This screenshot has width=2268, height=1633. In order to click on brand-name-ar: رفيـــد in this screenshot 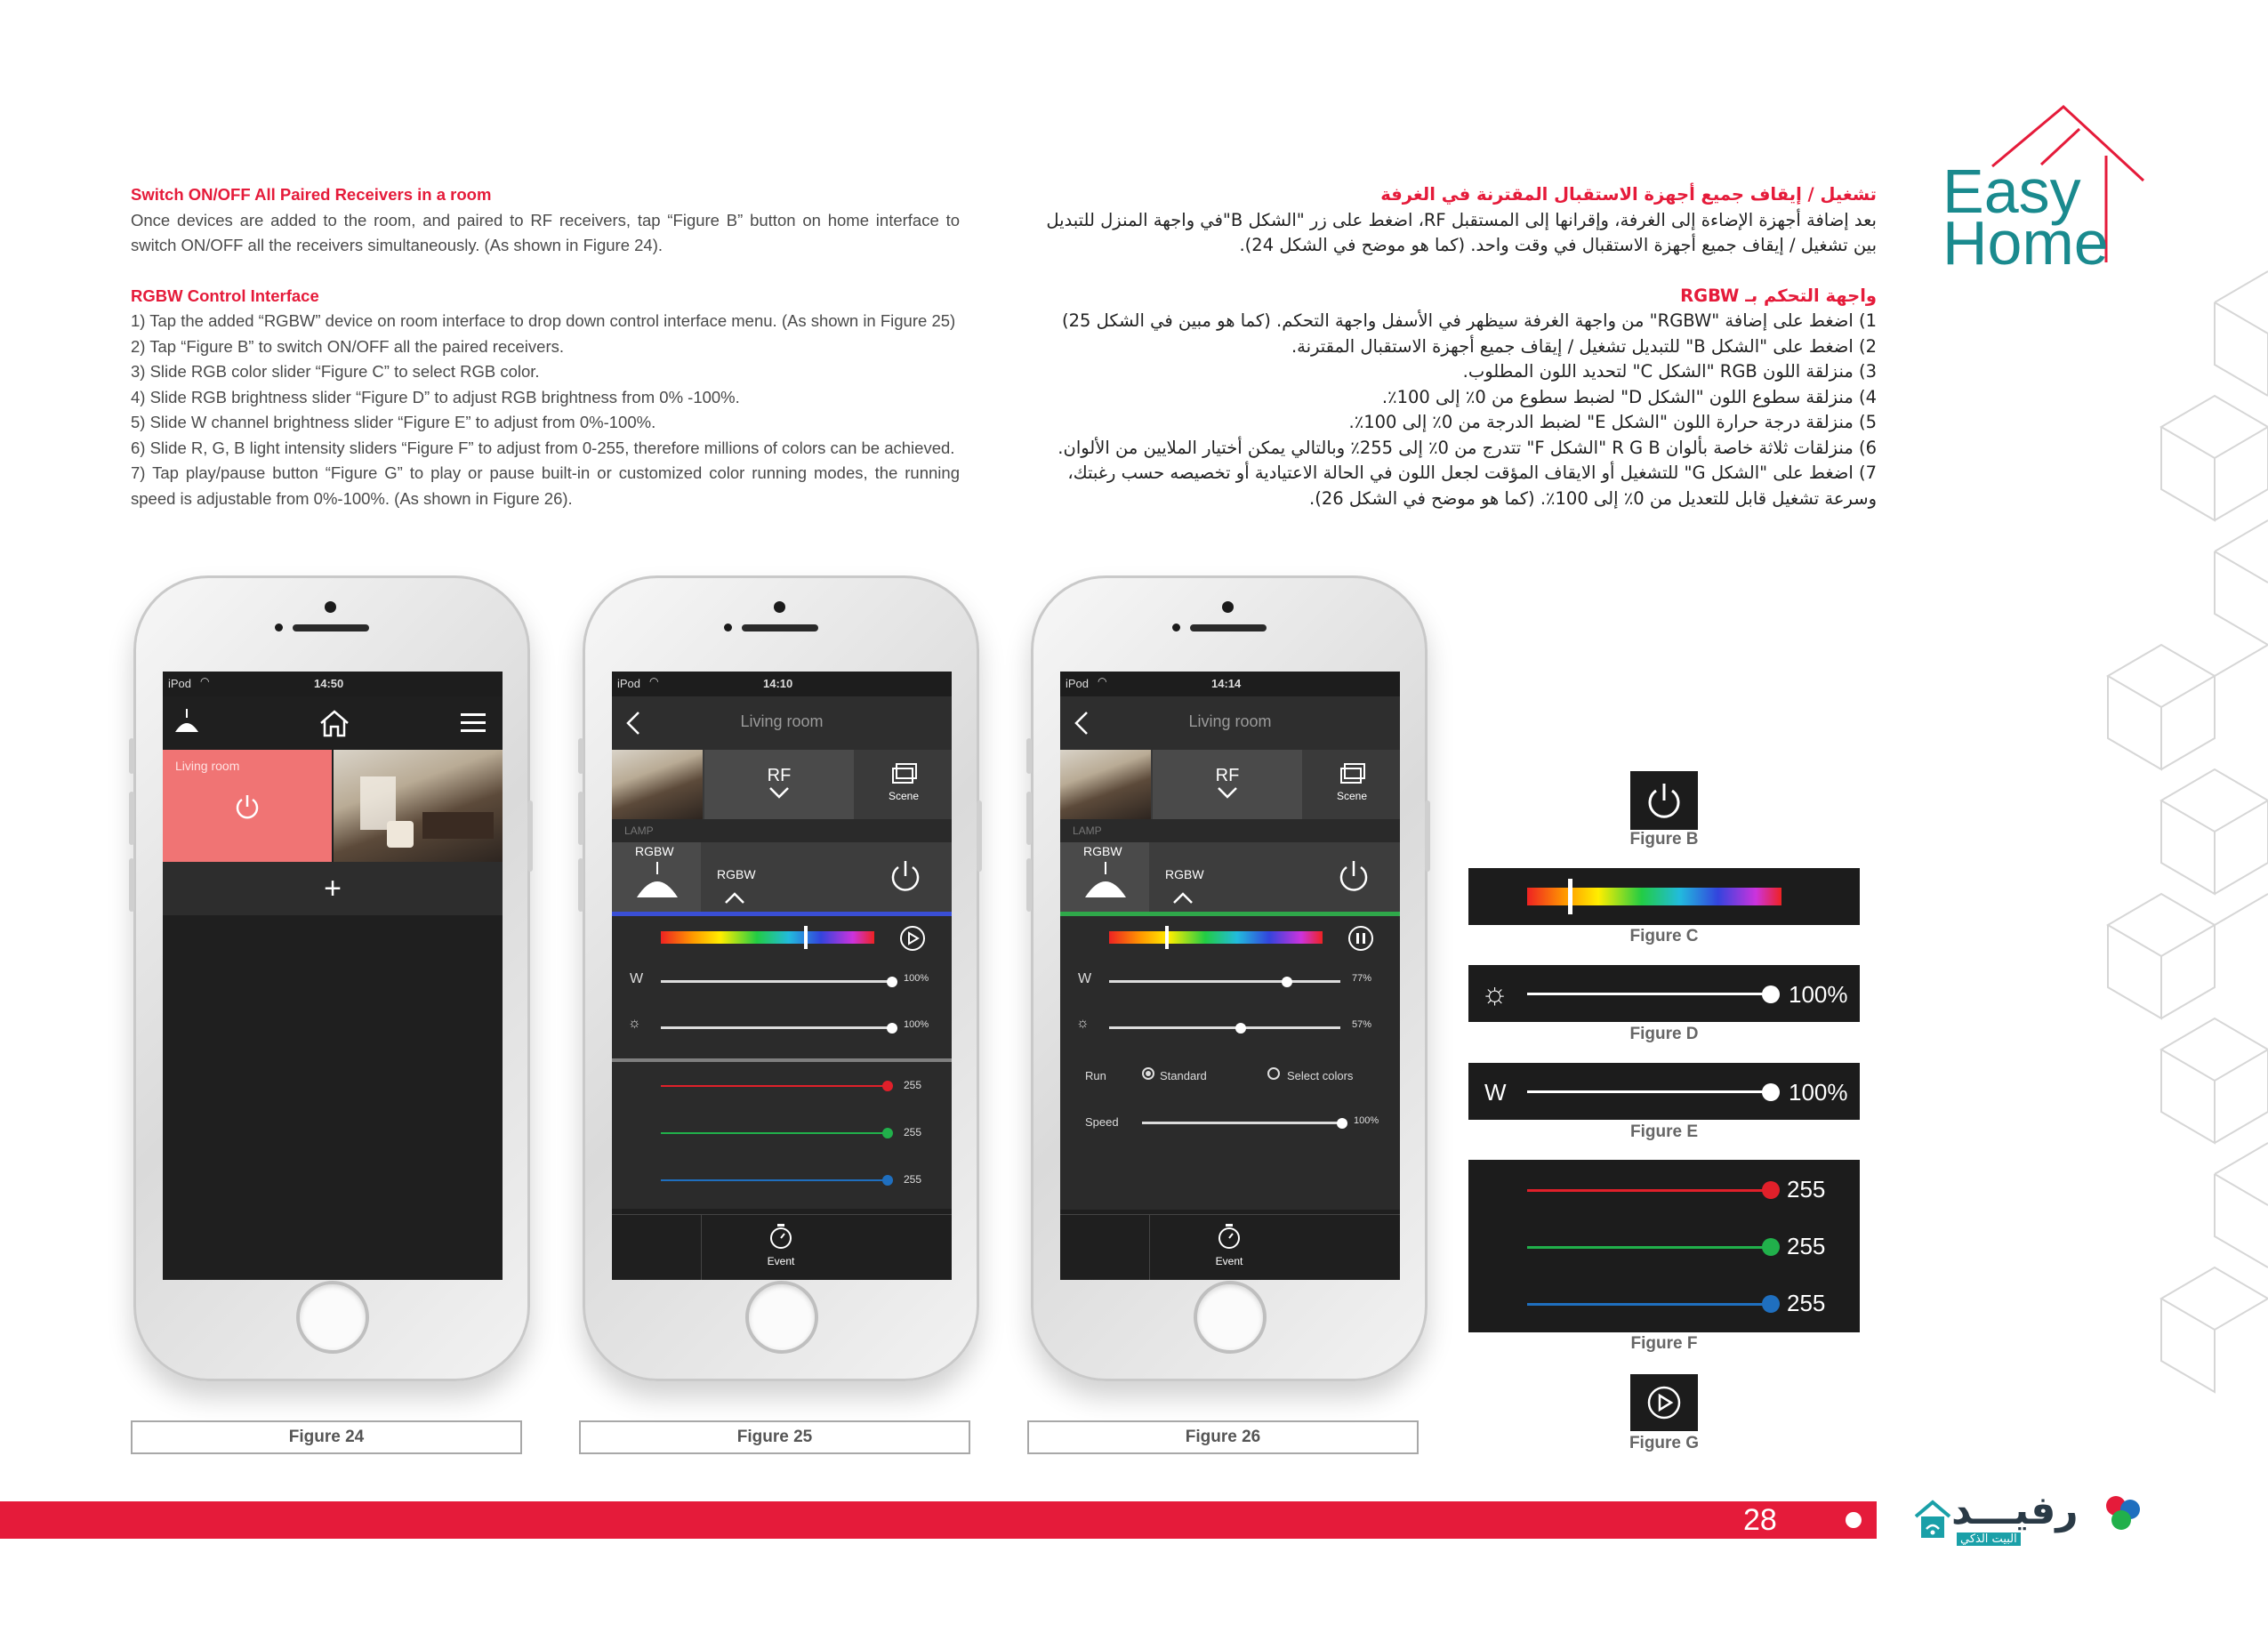, I will do `click(2015, 1510)`.